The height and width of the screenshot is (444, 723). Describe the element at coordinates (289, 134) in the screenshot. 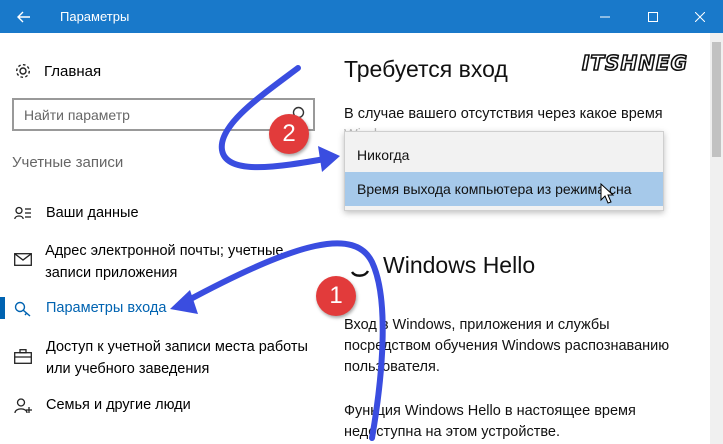

I see `annotation-badge-2: 2` at that location.